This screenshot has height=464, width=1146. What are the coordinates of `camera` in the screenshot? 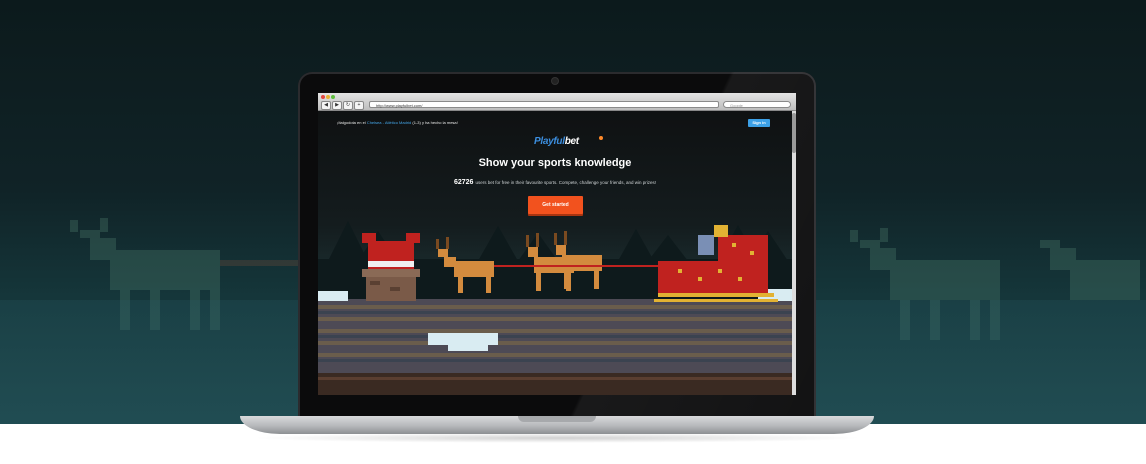 It's located at (555, 81).